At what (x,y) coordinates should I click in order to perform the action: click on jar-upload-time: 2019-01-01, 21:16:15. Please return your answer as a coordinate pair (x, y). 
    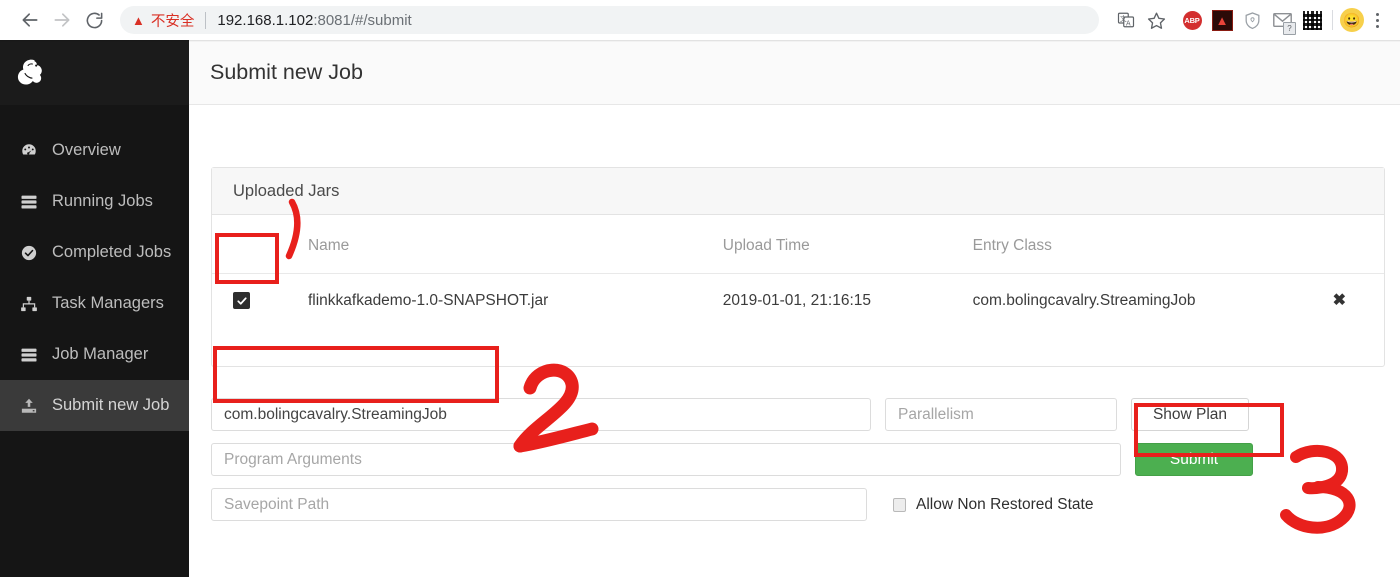
    Looking at the image, I should click on (796, 300).